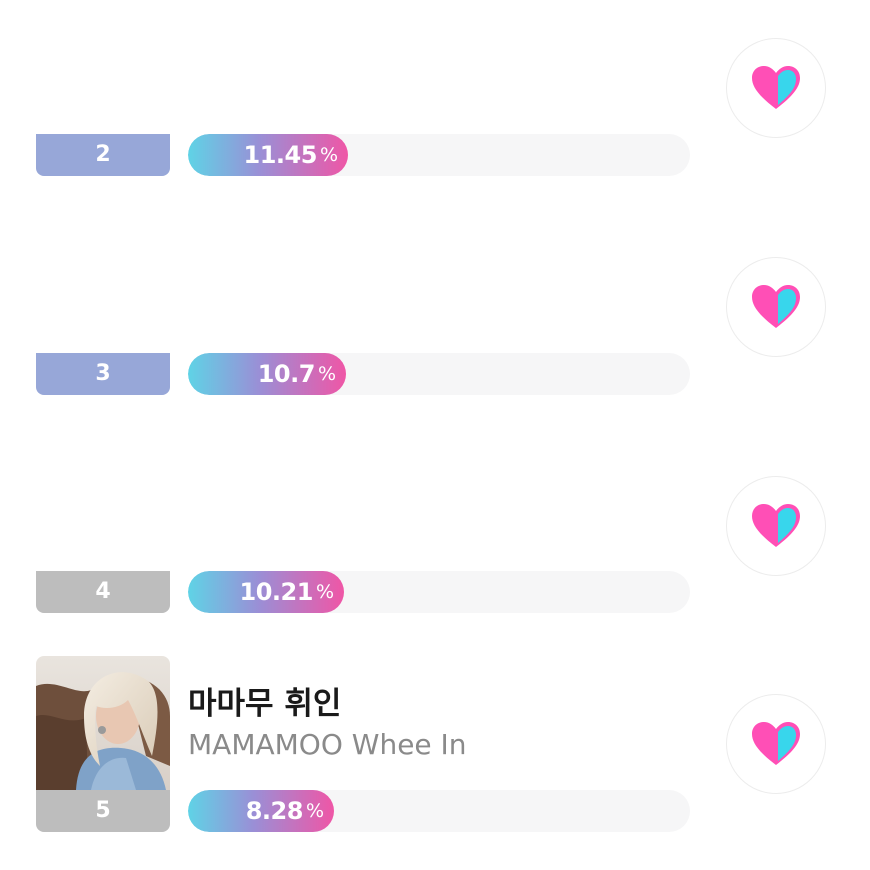 This screenshot has height=870, width=870. I want to click on rank-badge: 4, so click(103, 592).